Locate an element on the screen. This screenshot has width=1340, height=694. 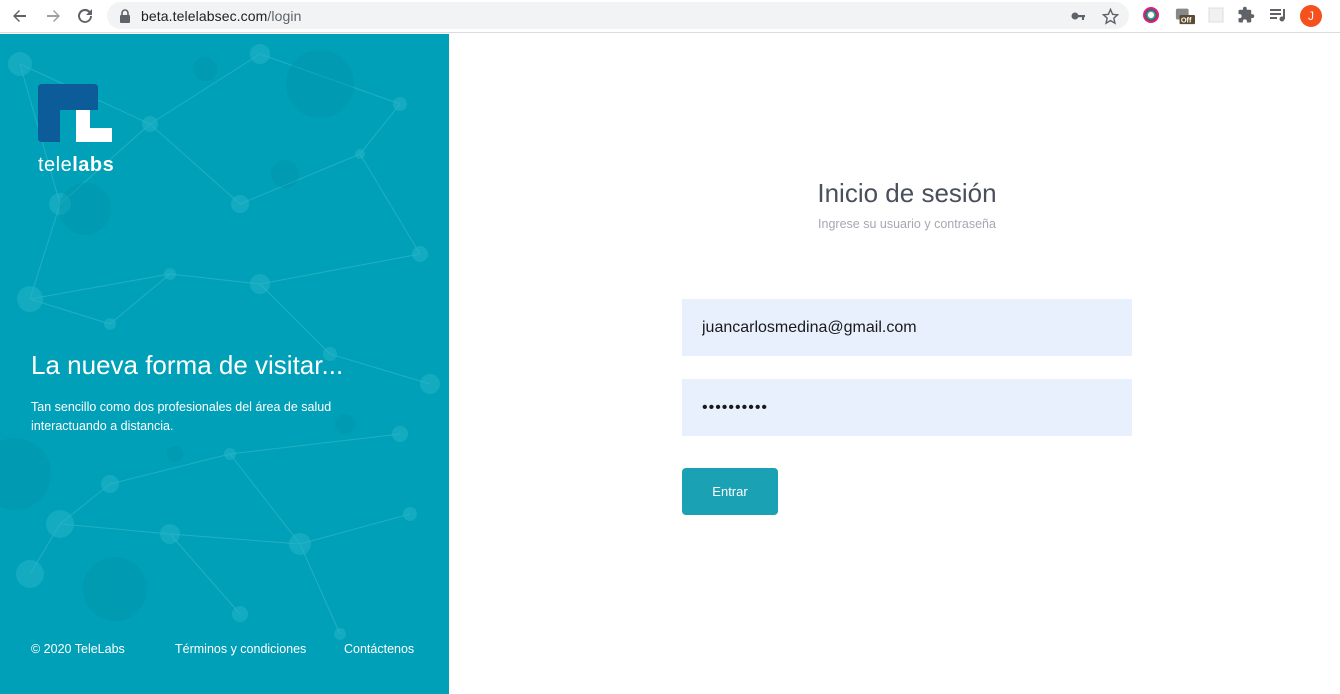
url-text: beta.telelabsec.com/login is located at coordinates (221, 16).